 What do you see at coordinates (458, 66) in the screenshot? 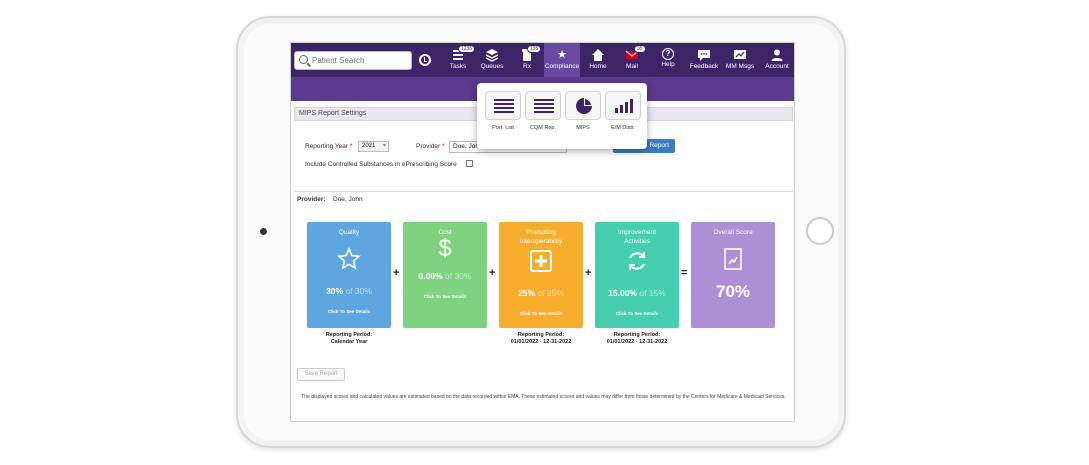
I see `nav-tasks-label: Tasks` at bounding box center [458, 66].